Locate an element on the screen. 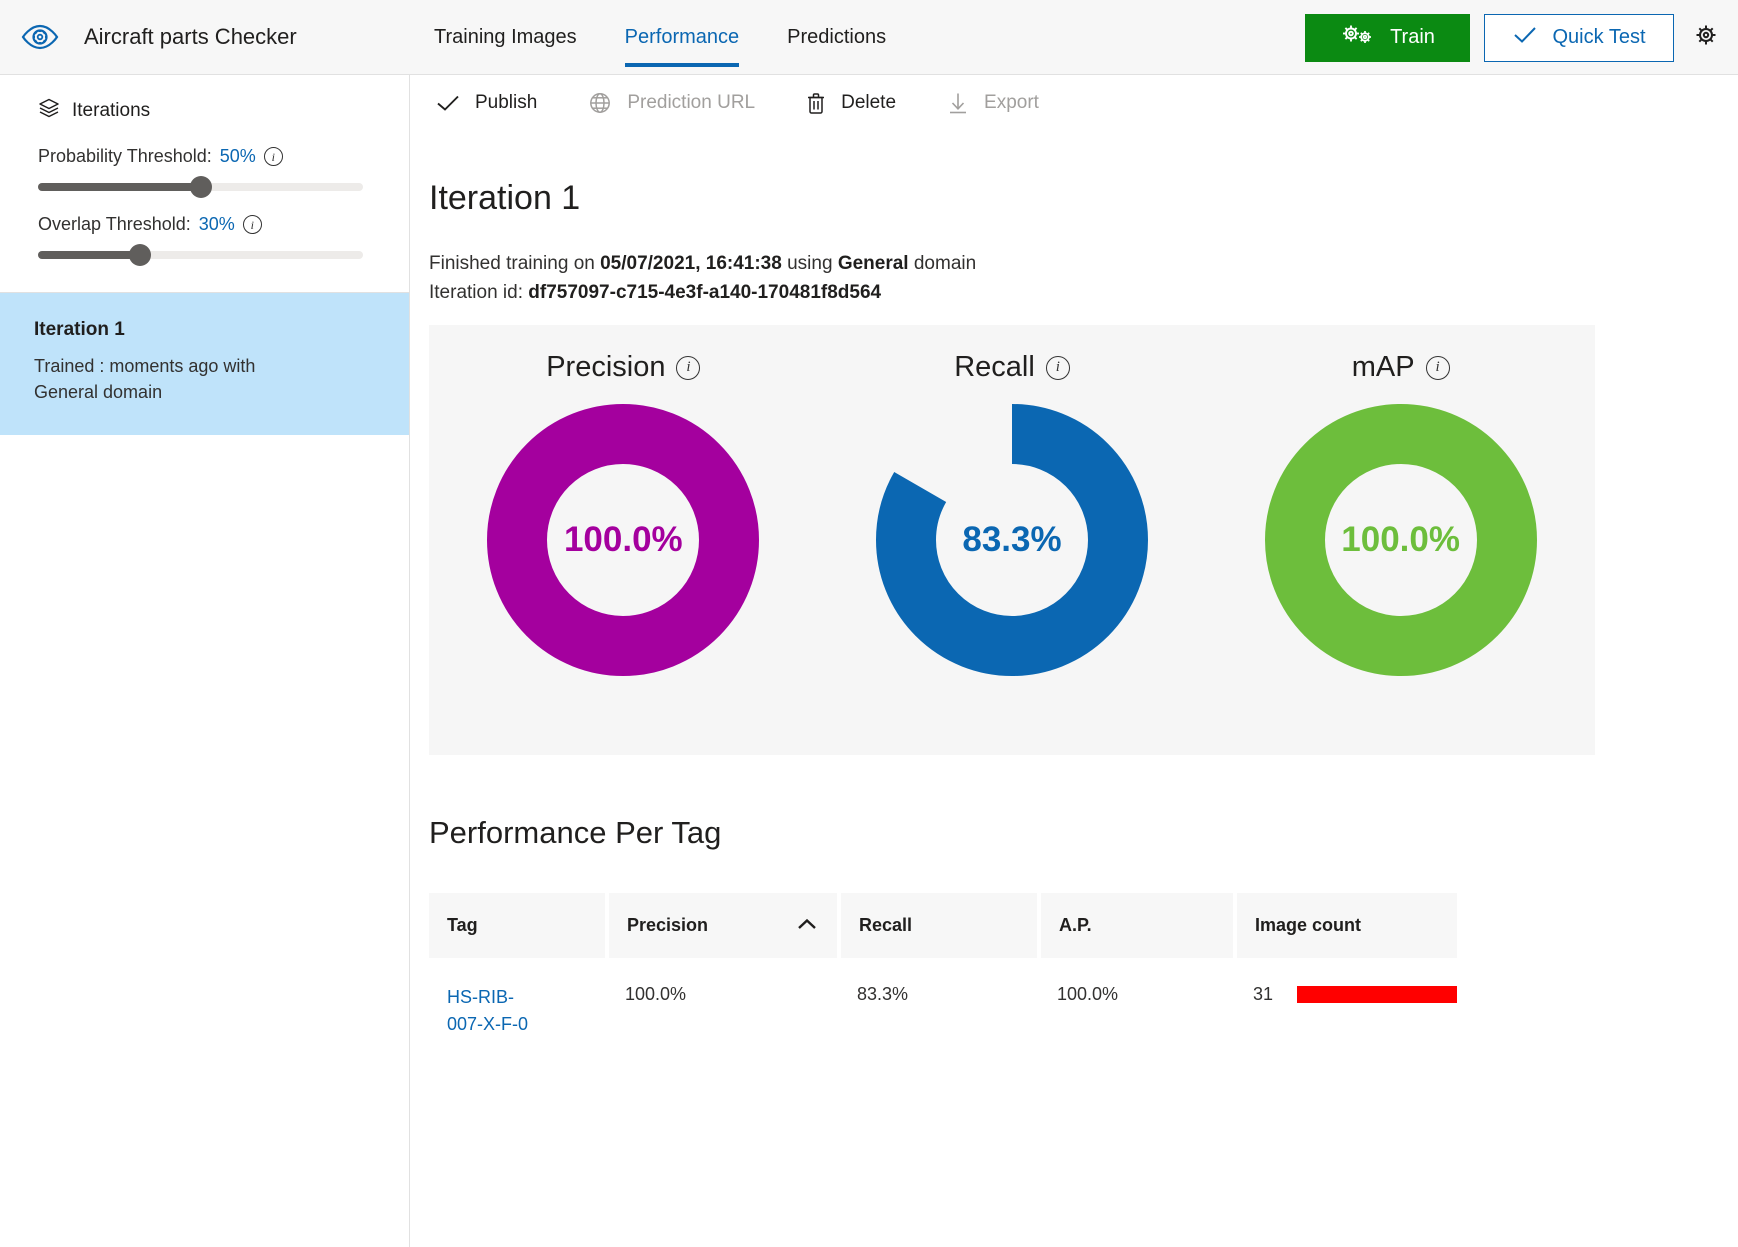 The width and height of the screenshot is (1738, 1247). header-actions: Train Quick Test is located at coordinates (1521, 37).